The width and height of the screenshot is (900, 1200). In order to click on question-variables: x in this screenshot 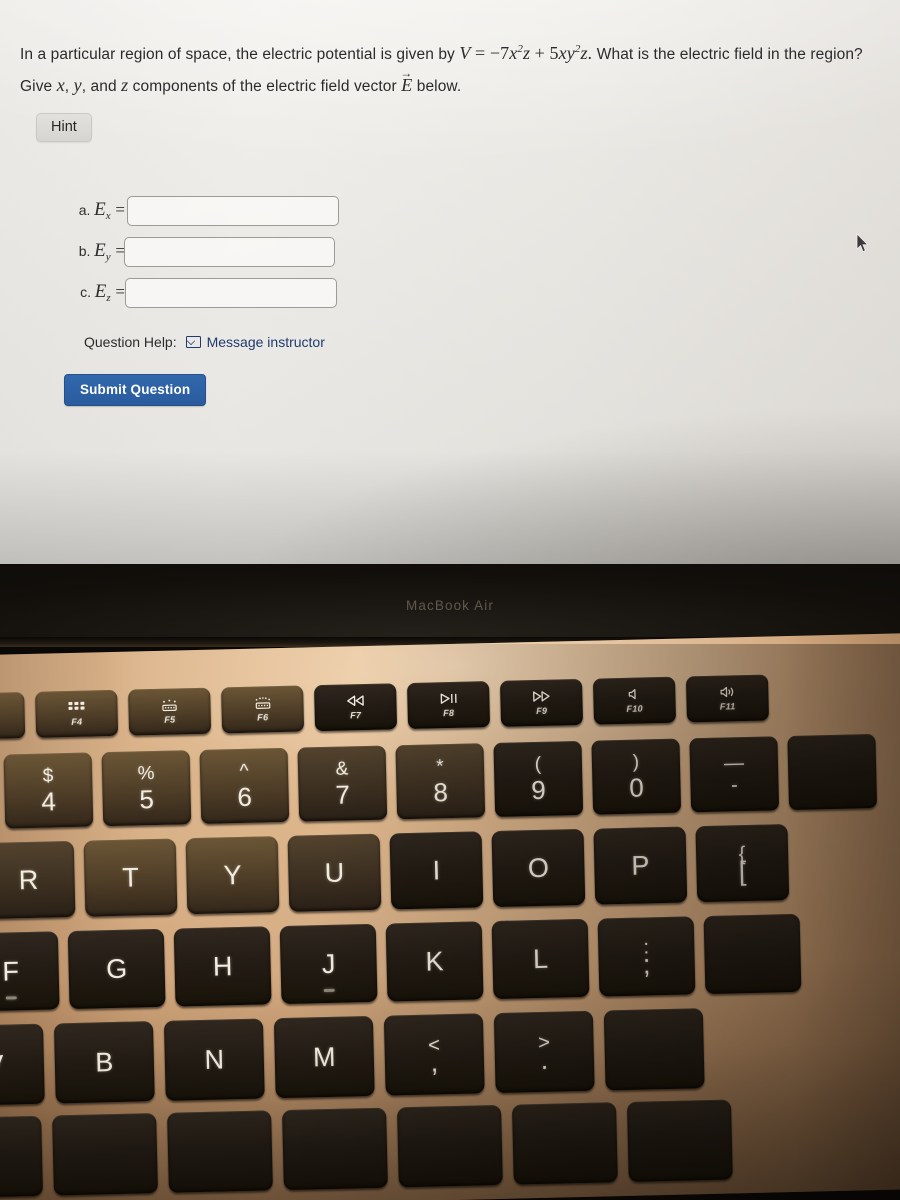, I will do `click(60, 85)`.